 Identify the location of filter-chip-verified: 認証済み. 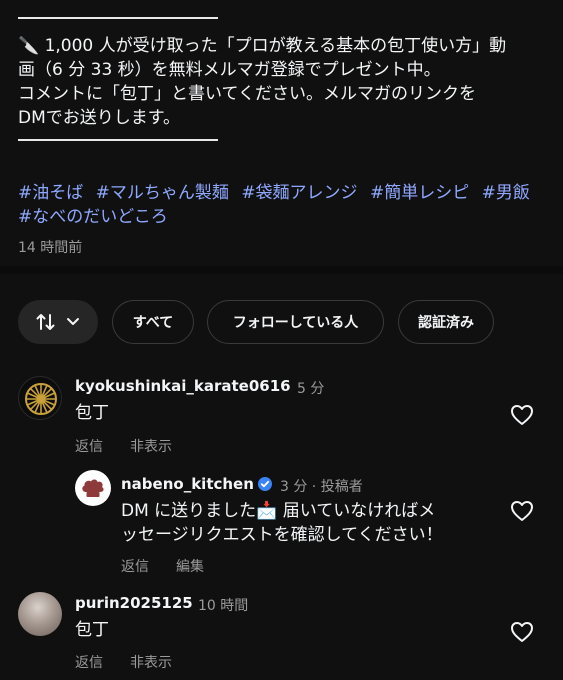
(446, 322).